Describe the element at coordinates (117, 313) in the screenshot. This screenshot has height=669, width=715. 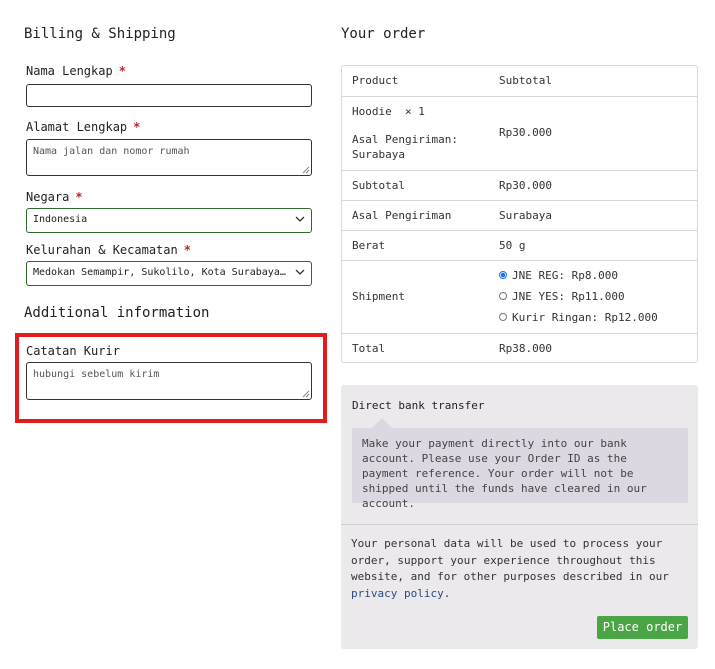
I see `additional-heading: Additional information` at that location.